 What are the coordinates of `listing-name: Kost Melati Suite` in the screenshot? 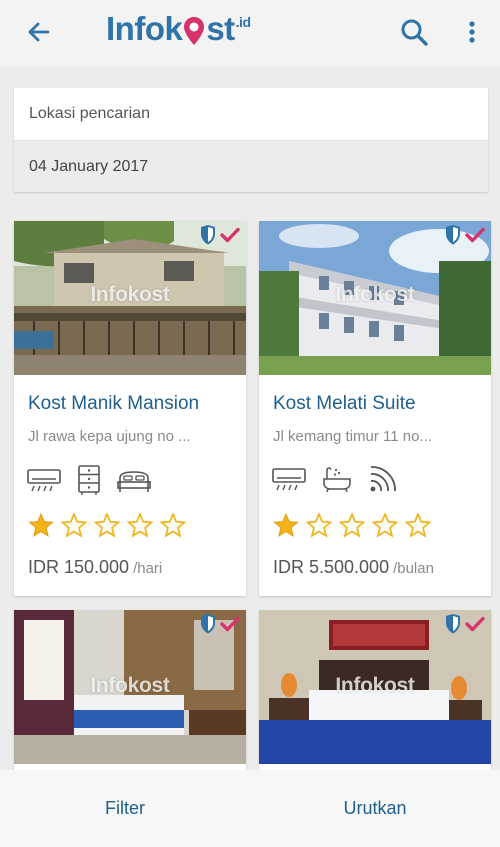 It's located at (344, 403).